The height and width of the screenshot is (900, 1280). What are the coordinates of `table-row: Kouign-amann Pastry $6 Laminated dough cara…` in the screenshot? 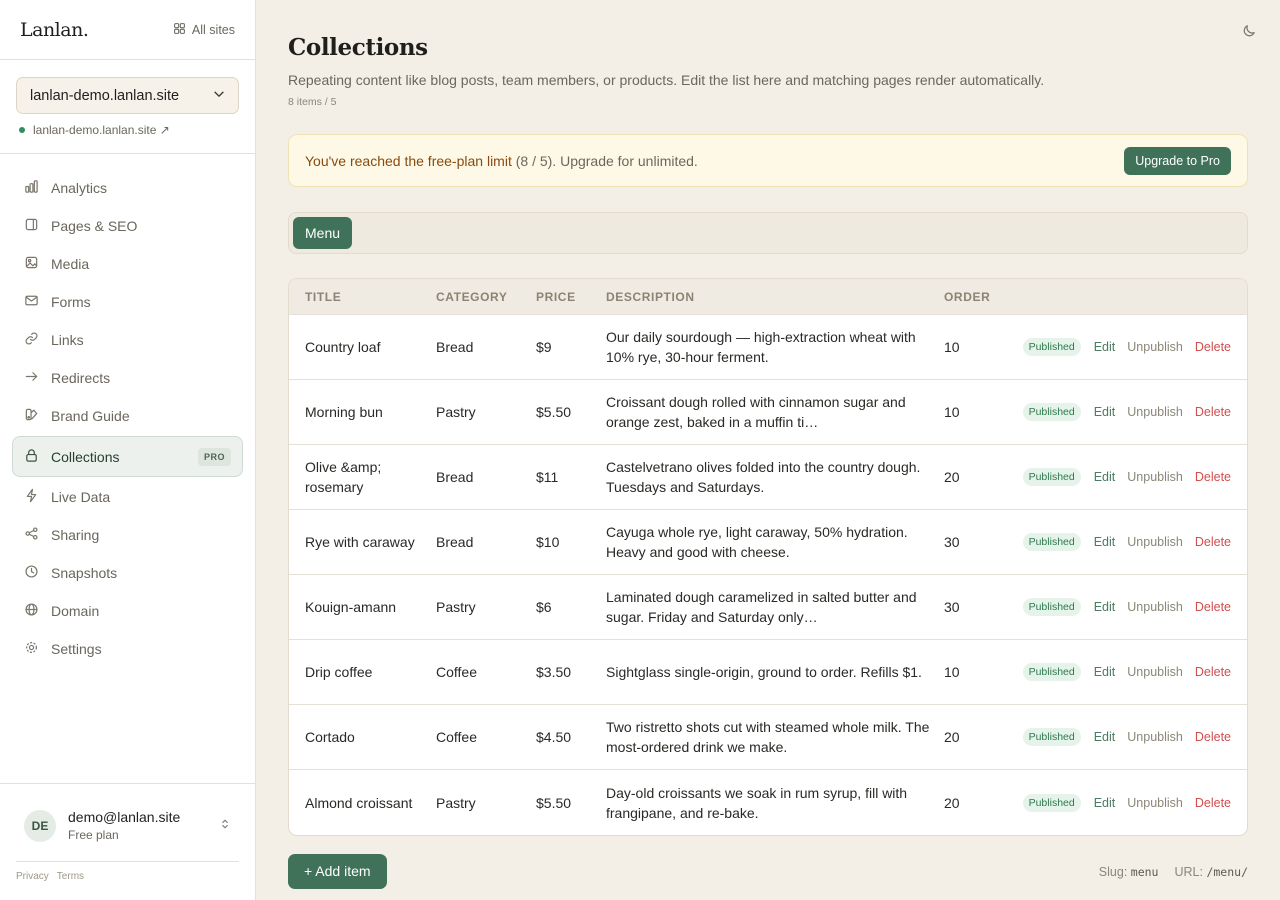 It's located at (768, 607).